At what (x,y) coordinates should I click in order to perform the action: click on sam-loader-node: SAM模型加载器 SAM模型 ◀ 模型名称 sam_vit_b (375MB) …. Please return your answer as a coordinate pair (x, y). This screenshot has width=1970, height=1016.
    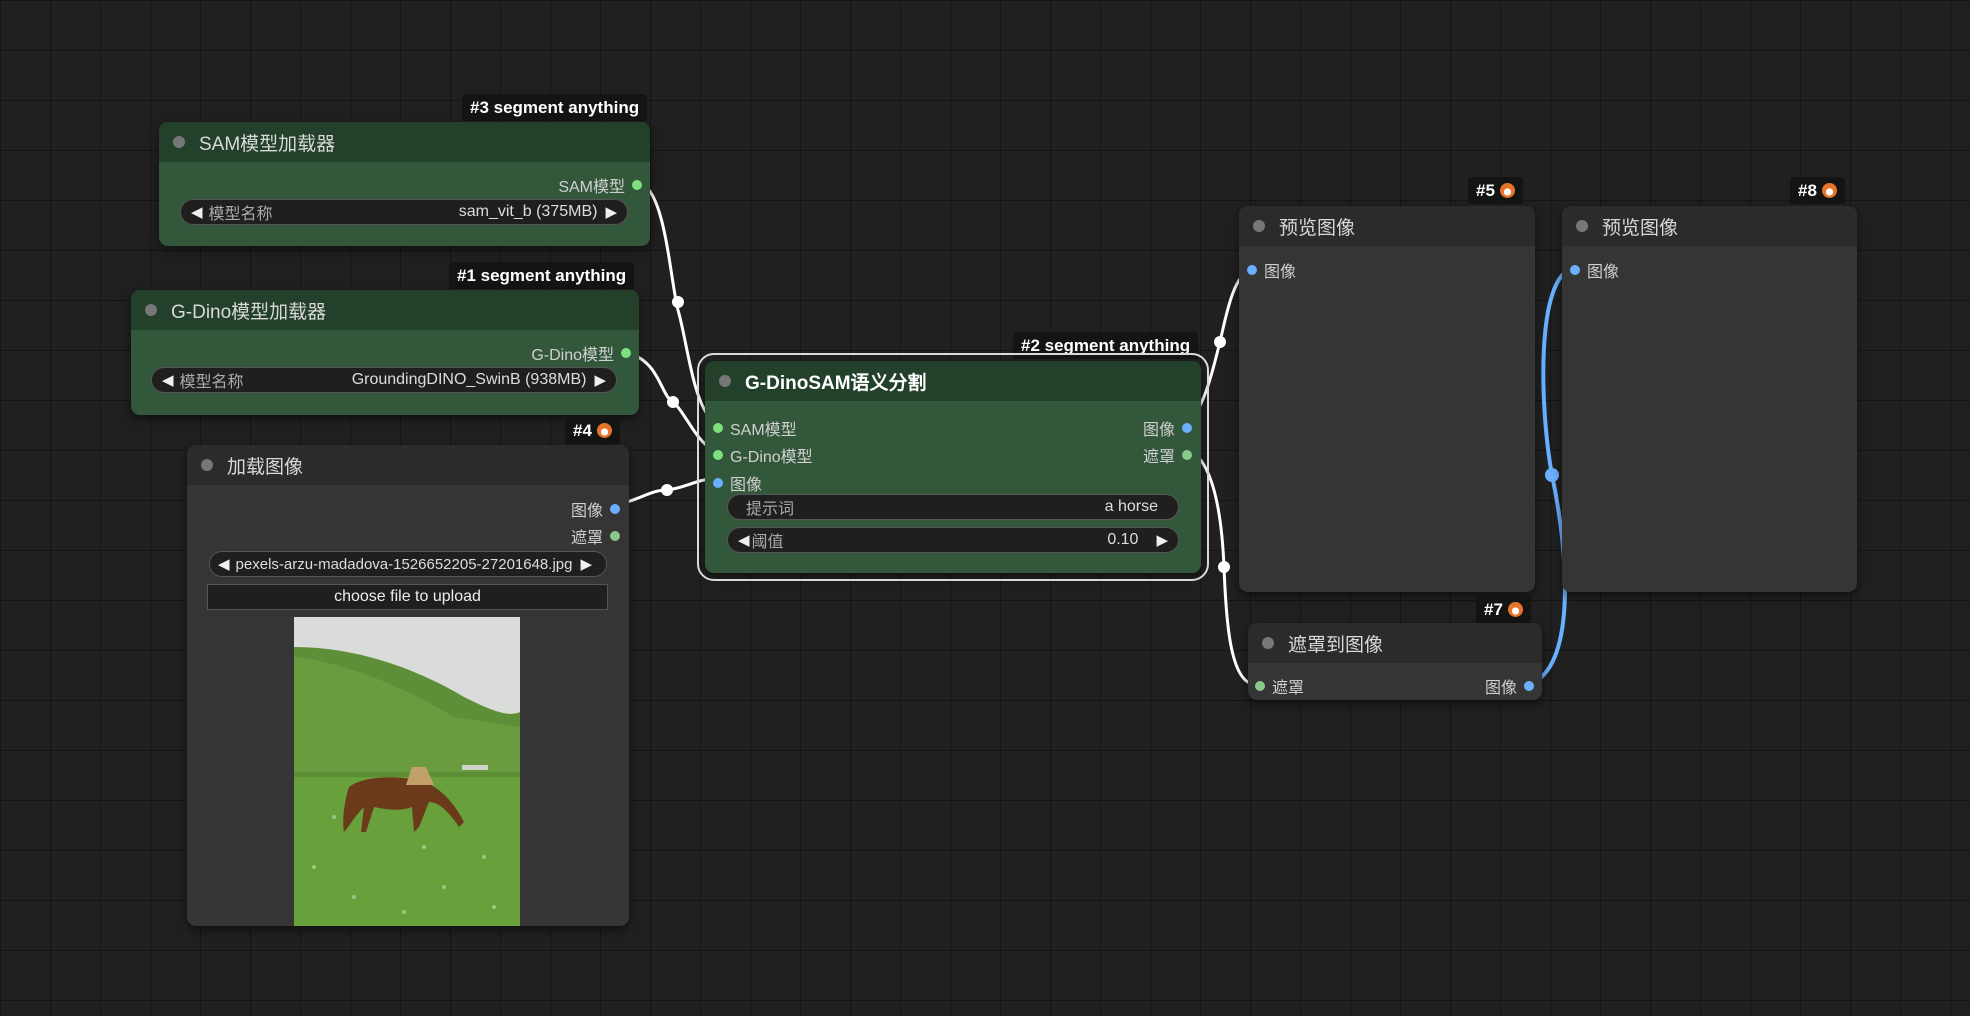
    Looking at the image, I should click on (404, 184).